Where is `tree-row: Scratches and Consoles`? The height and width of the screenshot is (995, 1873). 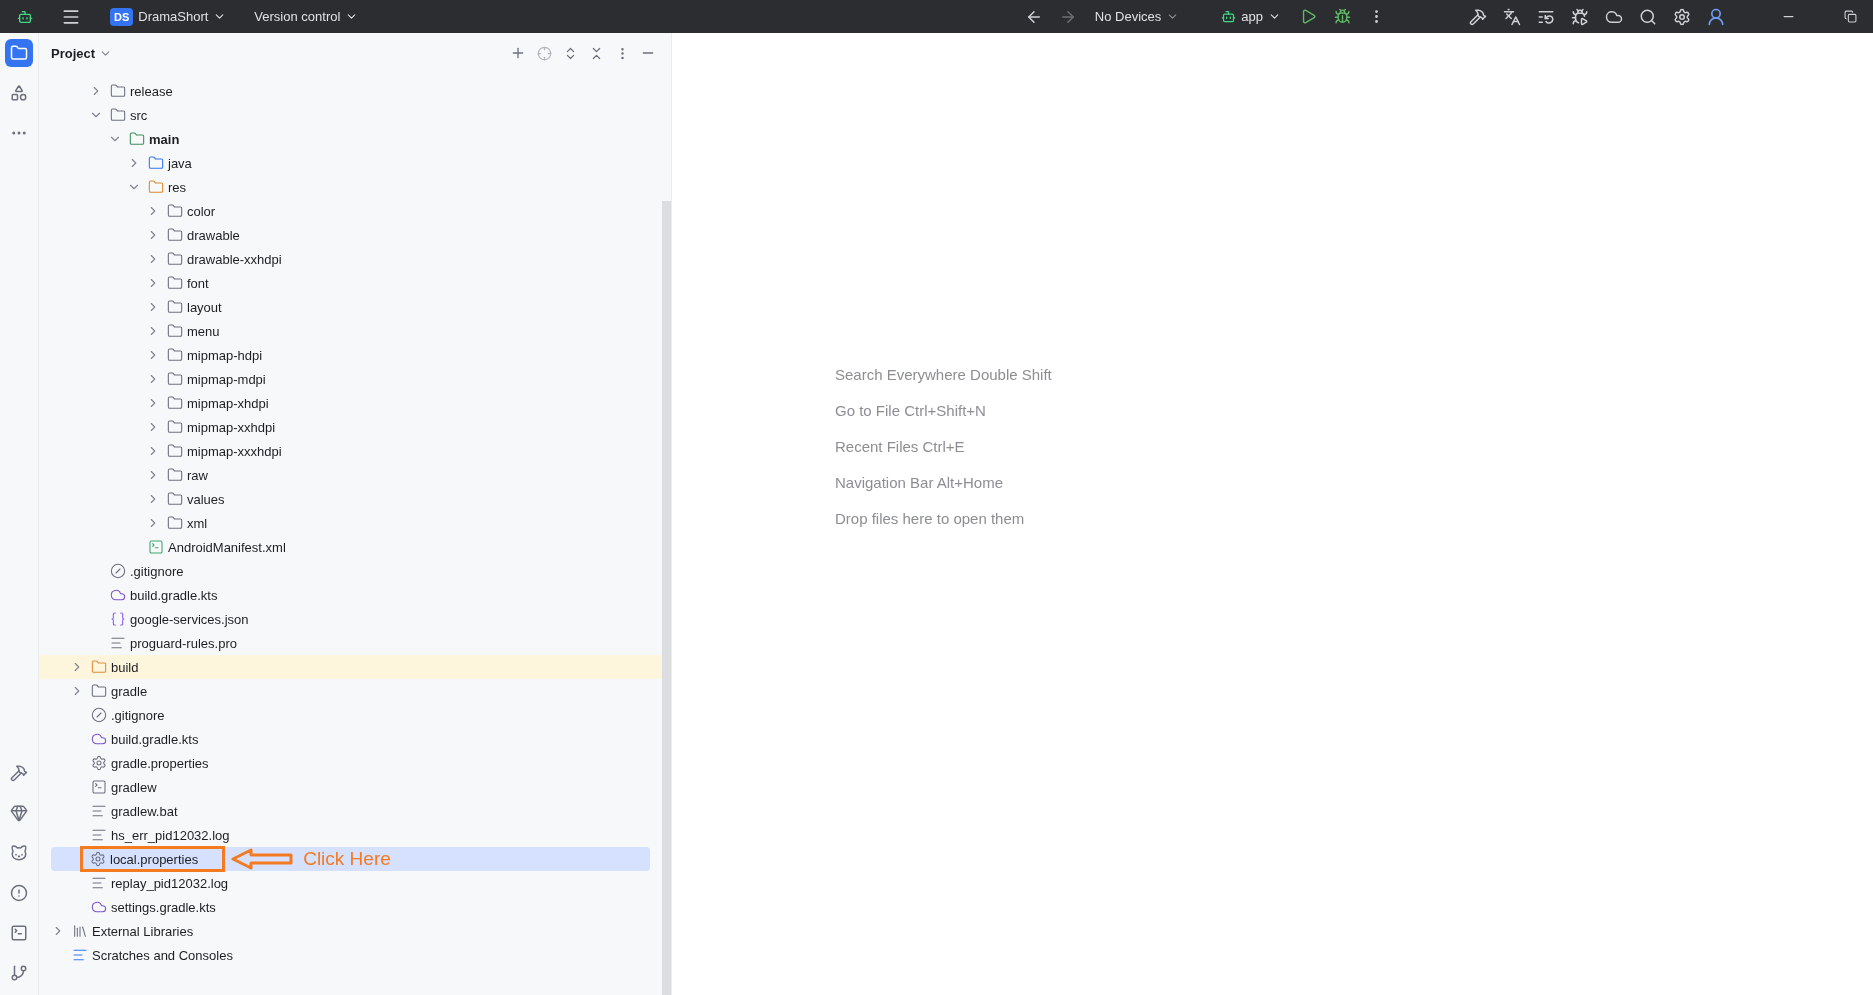 tree-row: Scratches and Consoles is located at coordinates (350, 955).